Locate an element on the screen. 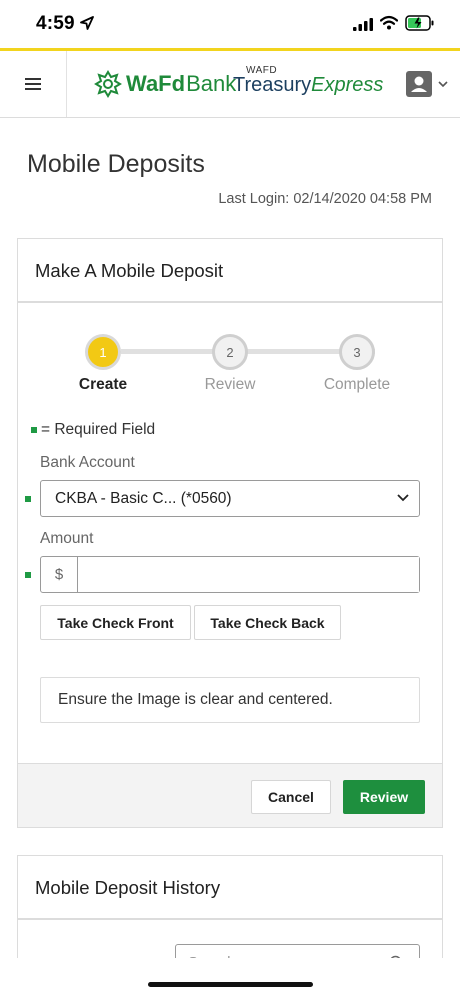  wafd-bank-logo: WaFd Bank is located at coordinates (165, 84).